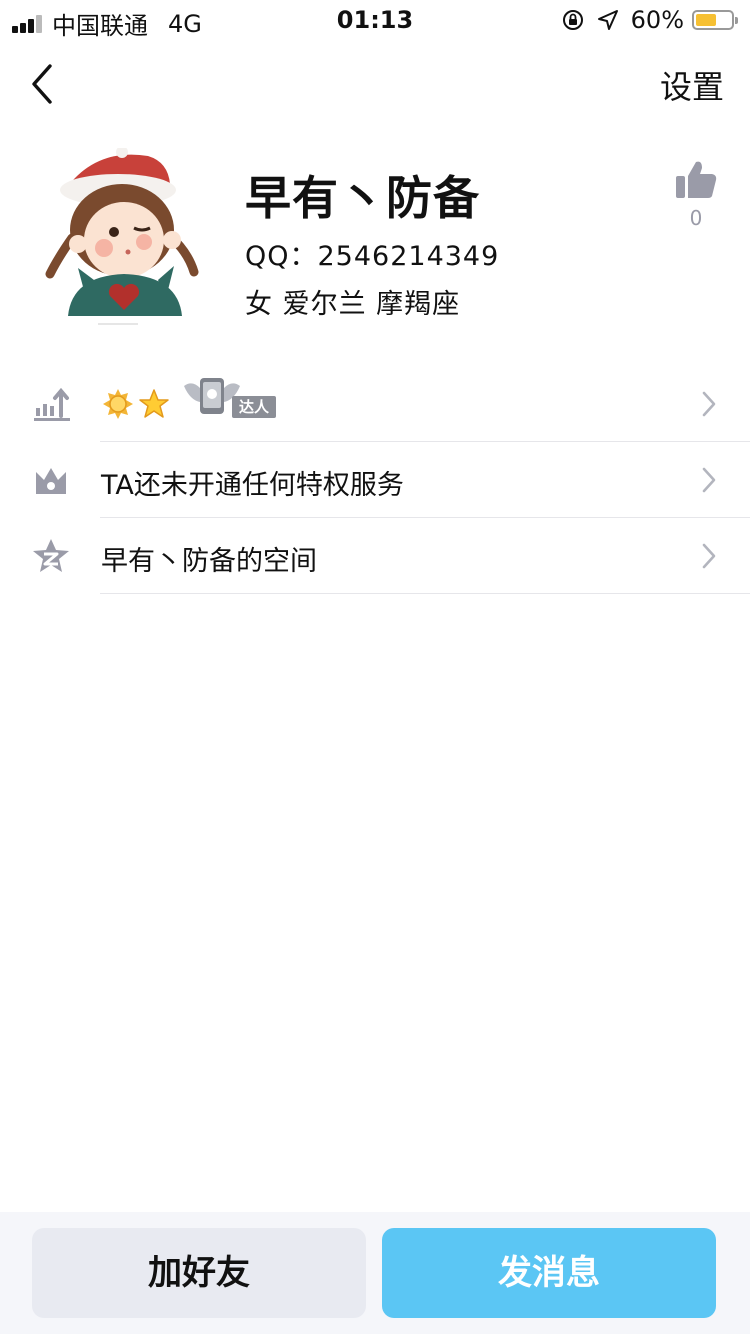  I want to click on bottom-action-bar: 加好友 发消息, so click(375, 1273).